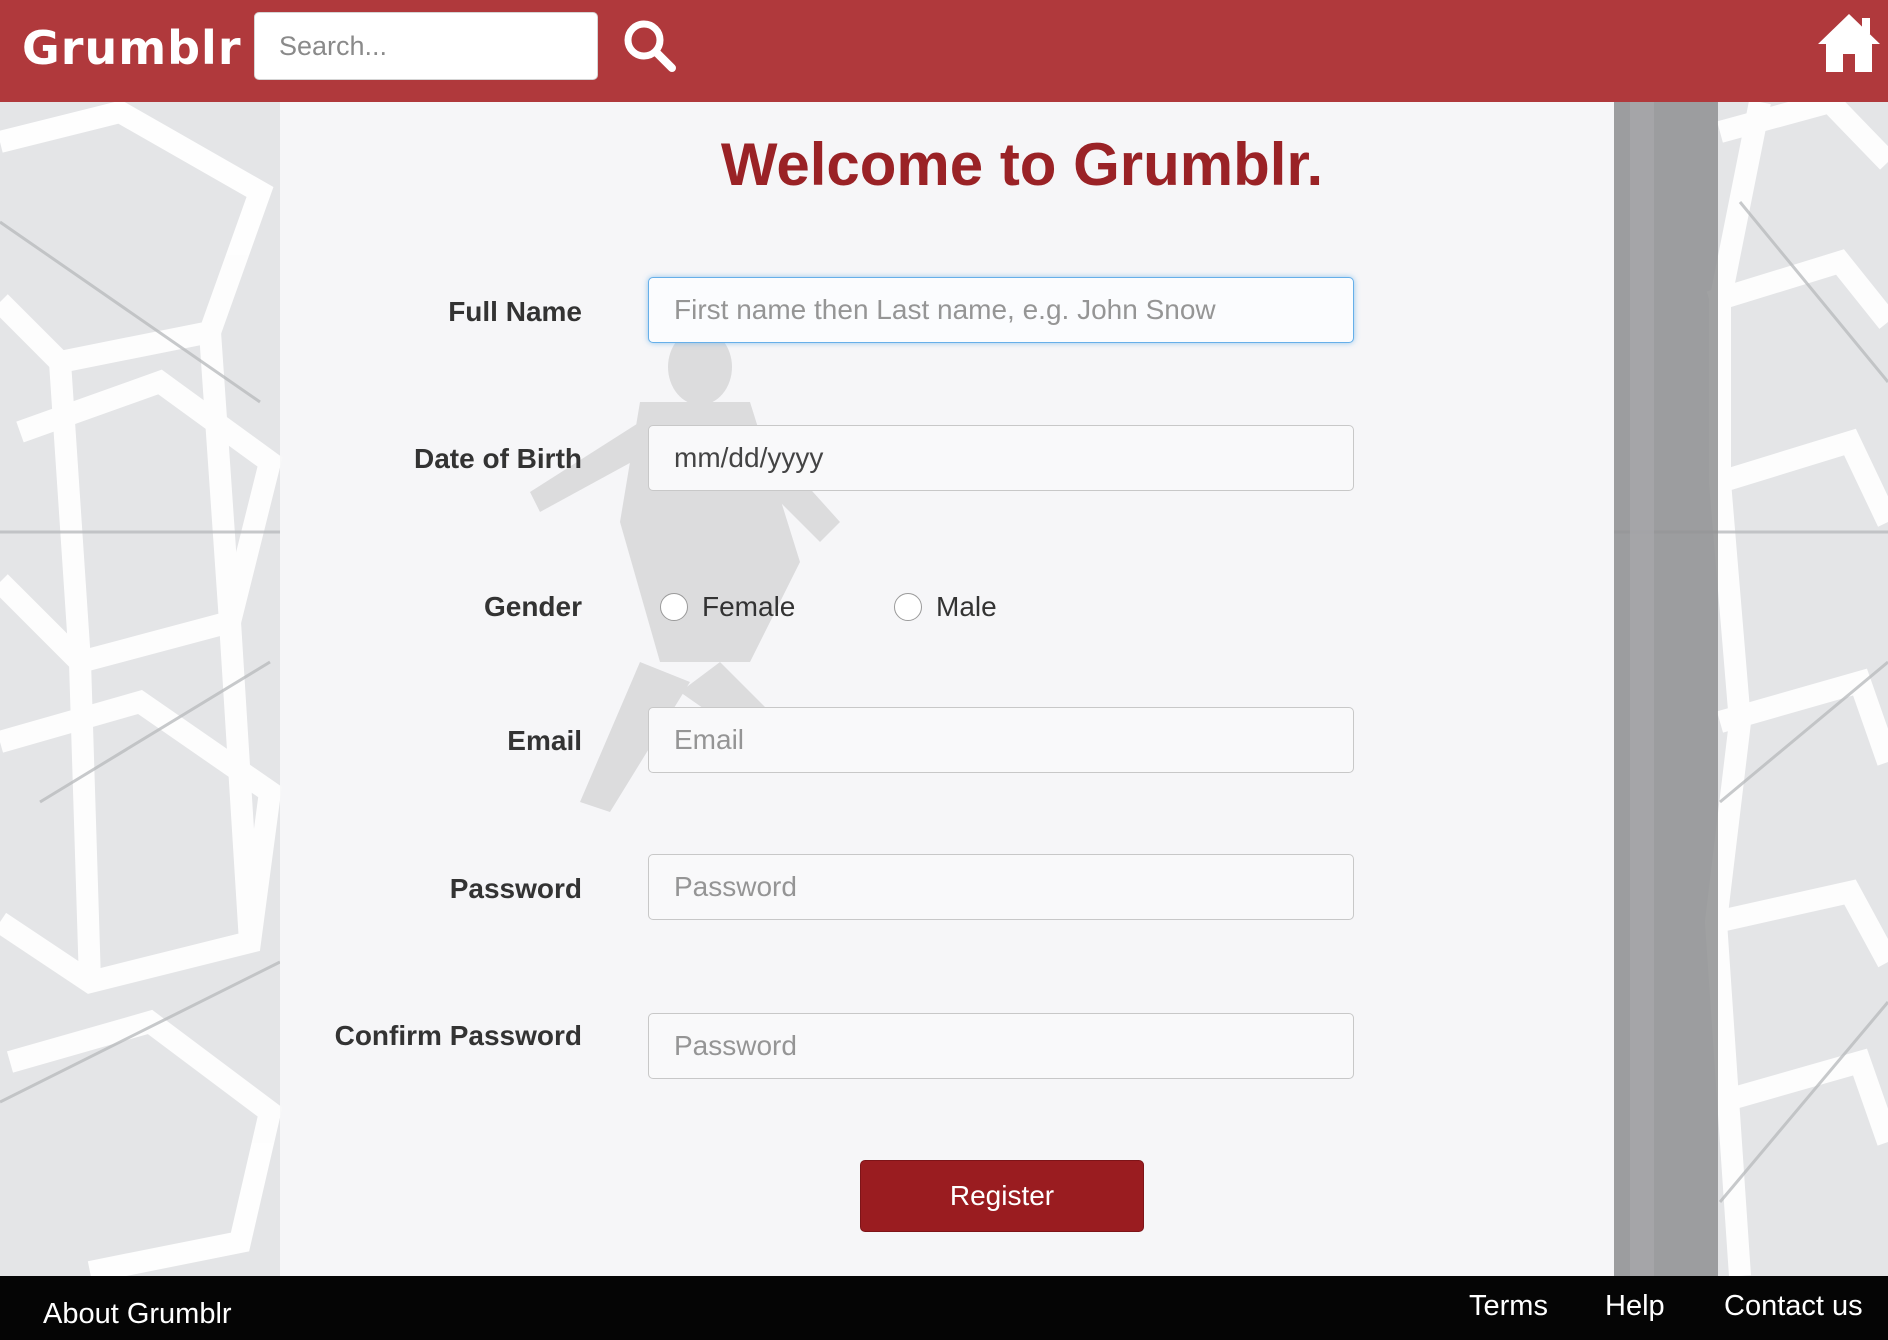 The height and width of the screenshot is (1340, 1888). Describe the element at coordinates (532, 606) in the screenshot. I see `gender-label: Gender` at that location.